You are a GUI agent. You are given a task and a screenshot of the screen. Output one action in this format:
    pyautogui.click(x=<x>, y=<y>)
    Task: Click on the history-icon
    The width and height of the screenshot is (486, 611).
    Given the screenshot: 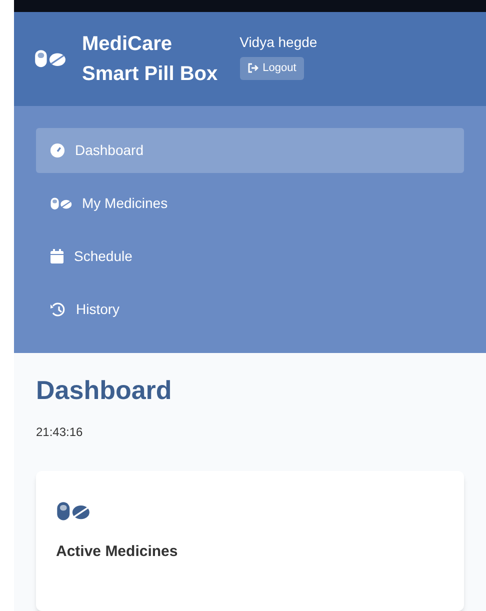 What is the action you would take?
    pyautogui.click(x=58, y=310)
    